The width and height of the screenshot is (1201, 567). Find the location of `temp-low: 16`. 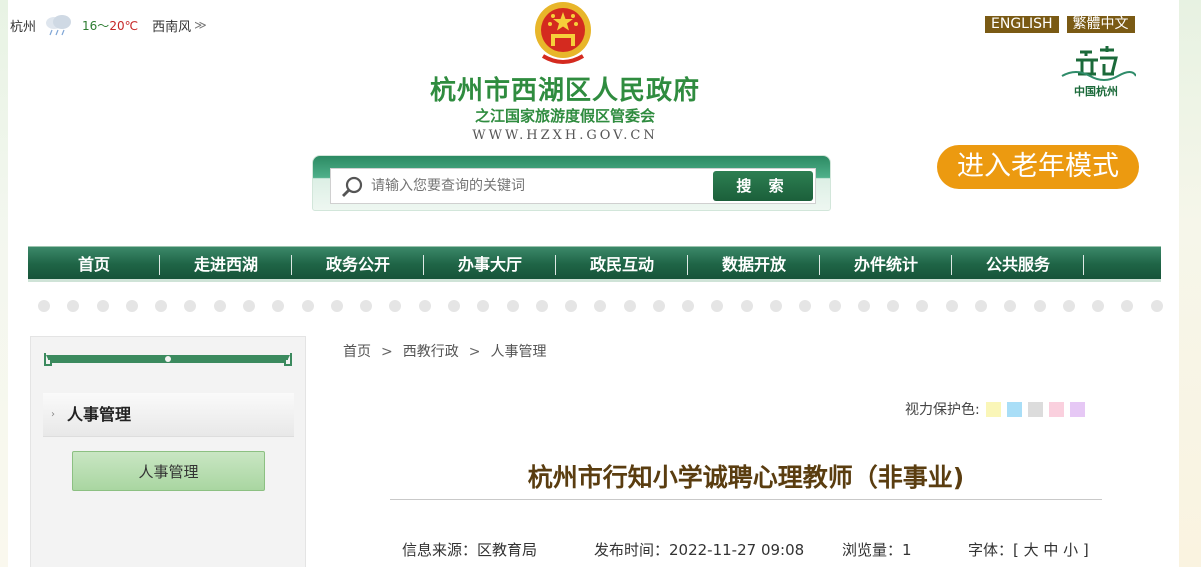

temp-low: 16 is located at coordinates (90, 25).